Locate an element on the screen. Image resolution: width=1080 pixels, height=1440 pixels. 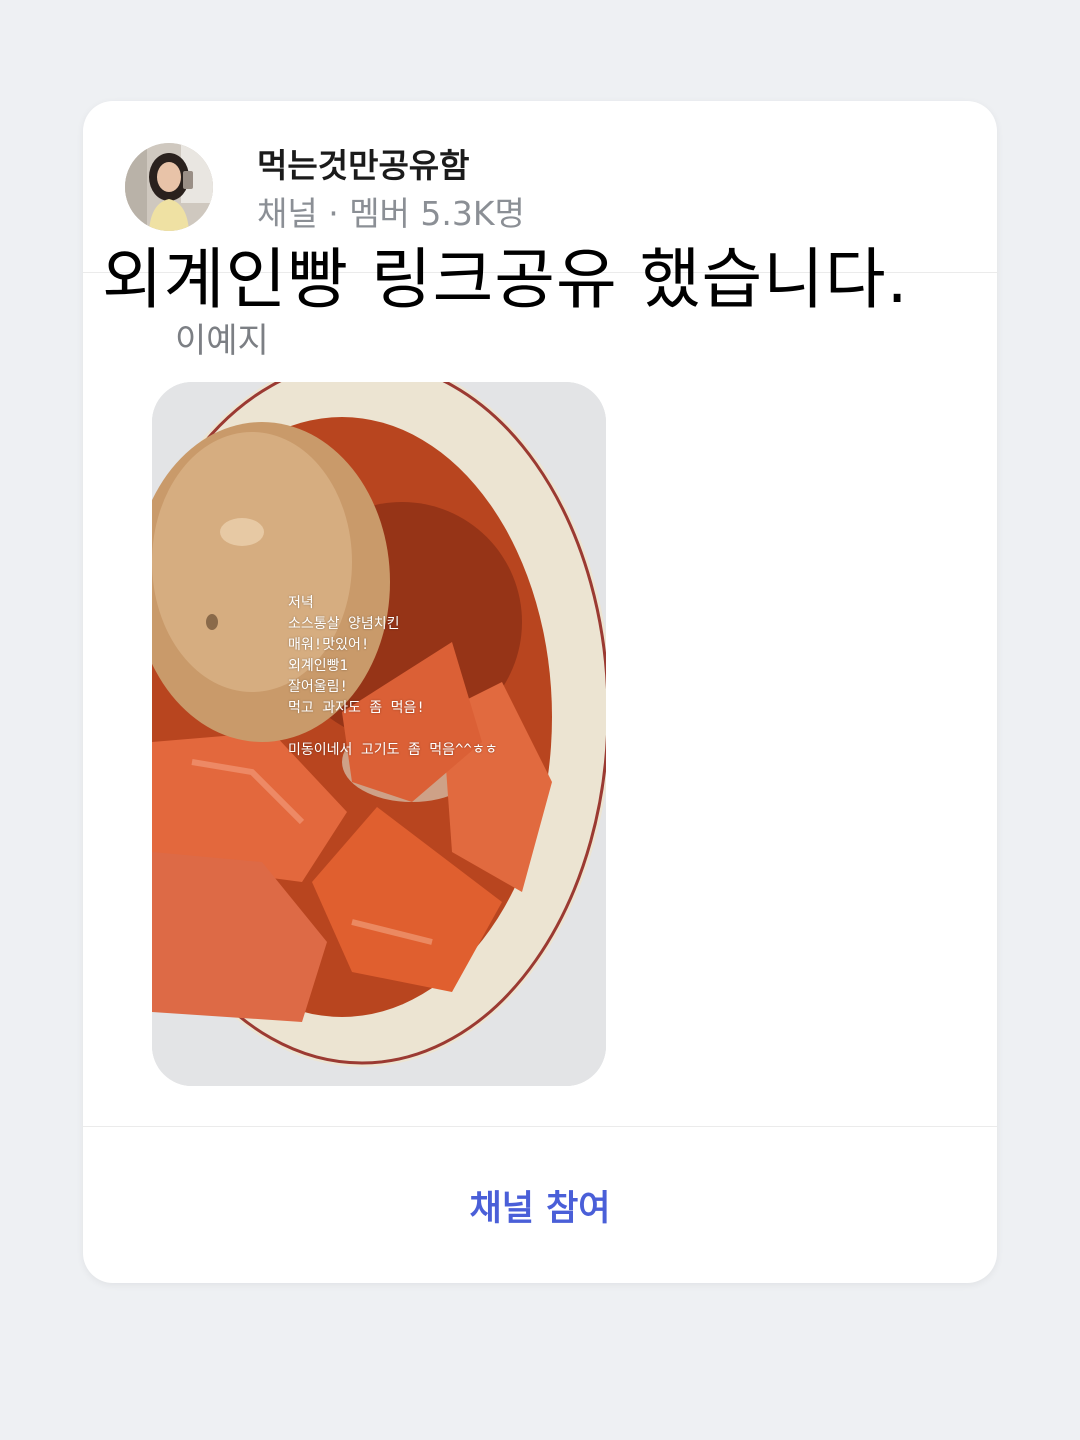
join-channel-button: 채널 참여 is located at coordinates (540, 1205).